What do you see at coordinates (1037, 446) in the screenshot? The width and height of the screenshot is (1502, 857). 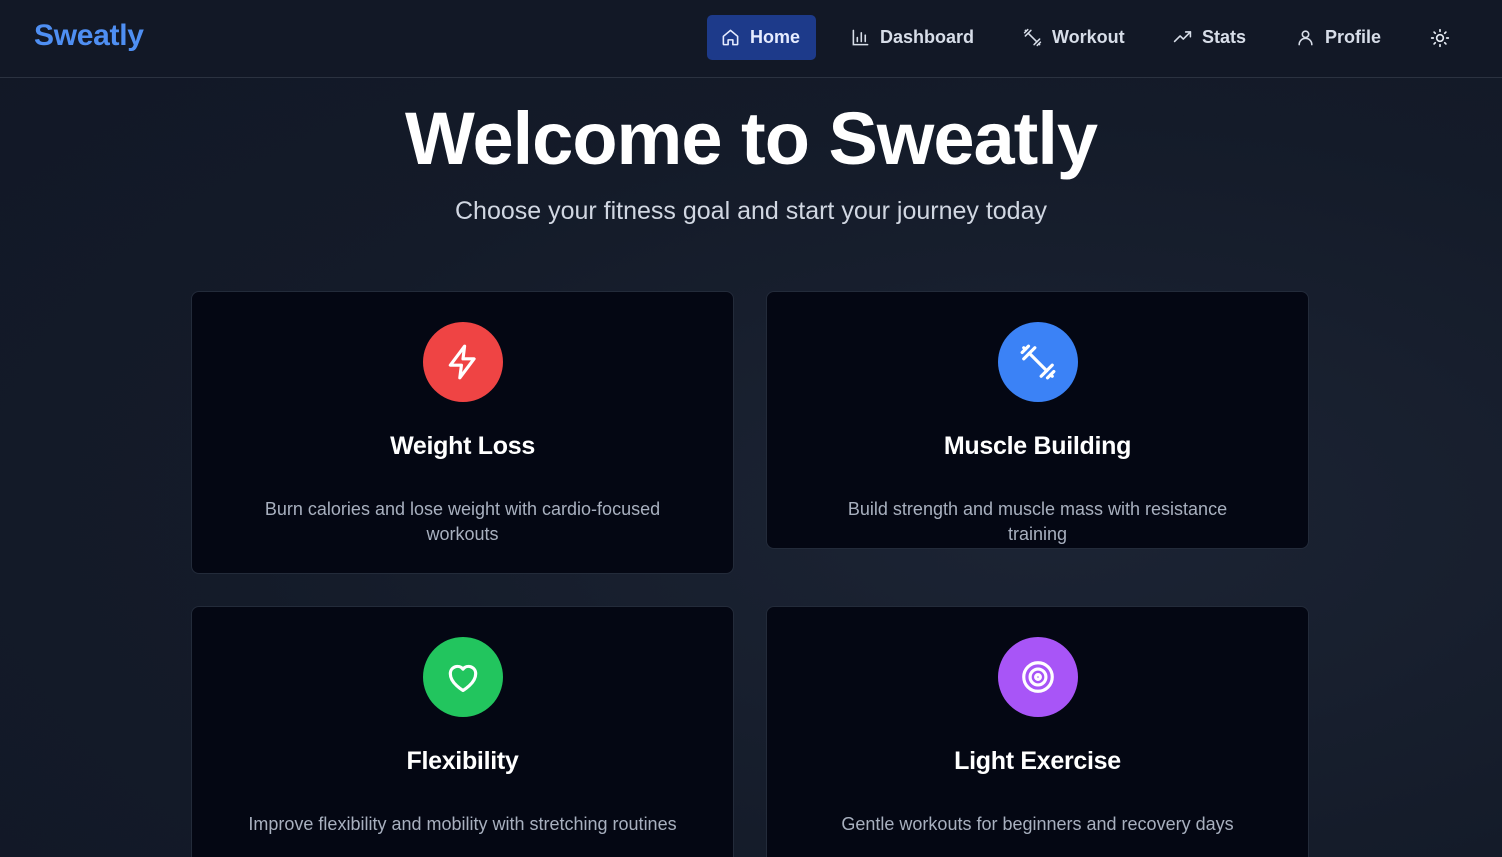 I see `goal-title: Muscle Building` at bounding box center [1037, 446].